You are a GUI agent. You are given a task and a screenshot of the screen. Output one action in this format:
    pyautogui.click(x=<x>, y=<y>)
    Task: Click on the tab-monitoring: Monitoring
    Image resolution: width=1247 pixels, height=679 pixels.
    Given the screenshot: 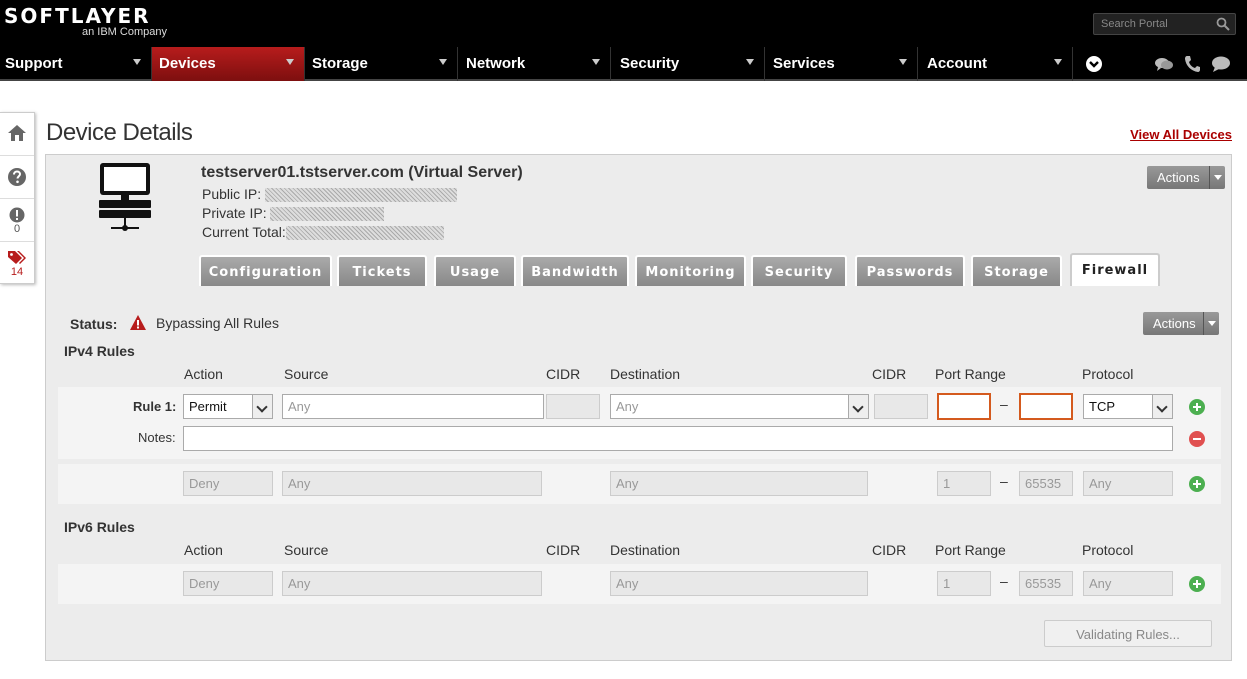 What is the action you would take?
    pyautogui.click(x=690, y=270)
    